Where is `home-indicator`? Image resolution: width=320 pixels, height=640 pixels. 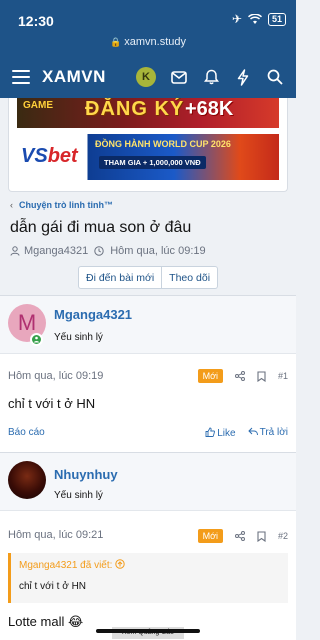
home-indicator is located at coordinates (148, 631).